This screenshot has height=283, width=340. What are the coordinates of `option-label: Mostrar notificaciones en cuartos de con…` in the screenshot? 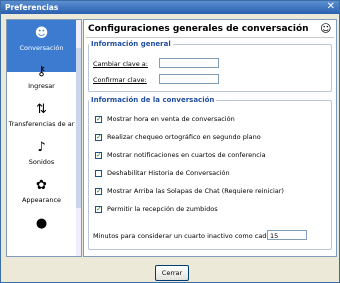 It's located at (186, 155).